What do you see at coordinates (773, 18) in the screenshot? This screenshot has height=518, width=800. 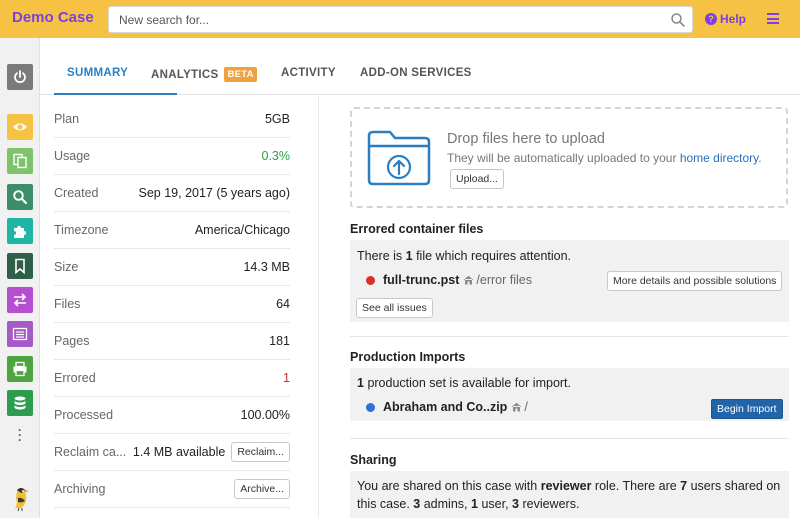 I see `hamburger-menu-icon` at bounding box center [773, 18].